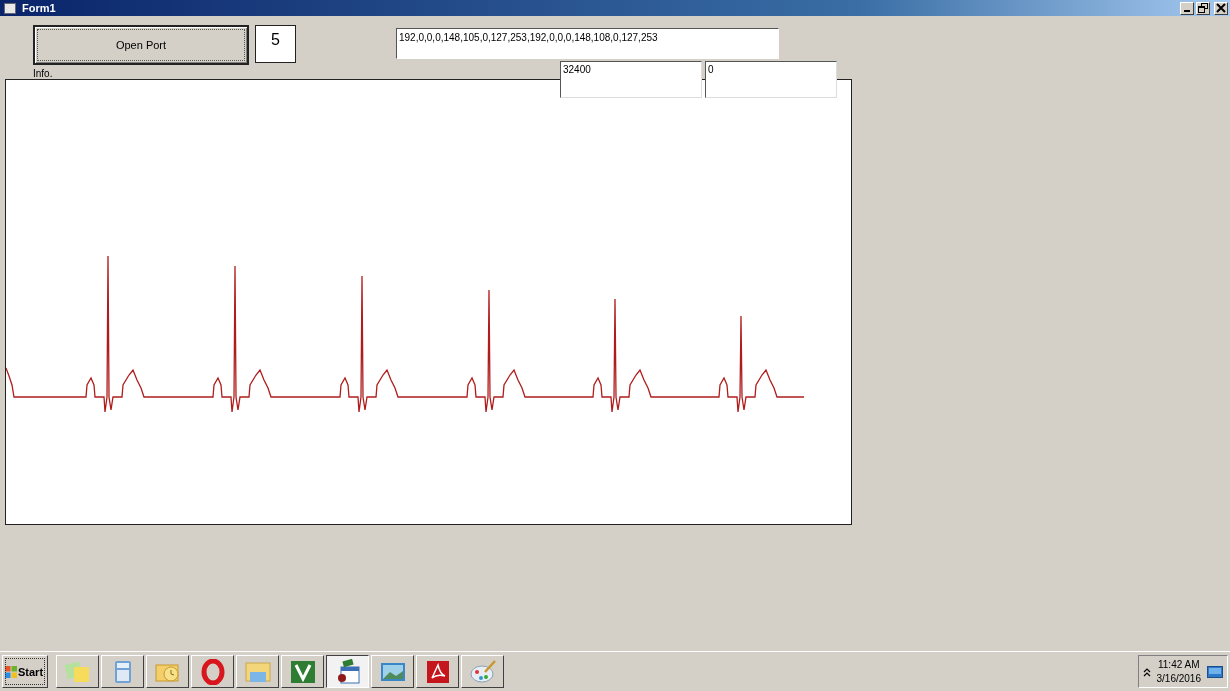 The width and height of the screenshot is (1230, 691). What do you see at coordinates (1215, 671) in the screenshot?
I see `desktop-icon` at bounding box center [1215, 671].